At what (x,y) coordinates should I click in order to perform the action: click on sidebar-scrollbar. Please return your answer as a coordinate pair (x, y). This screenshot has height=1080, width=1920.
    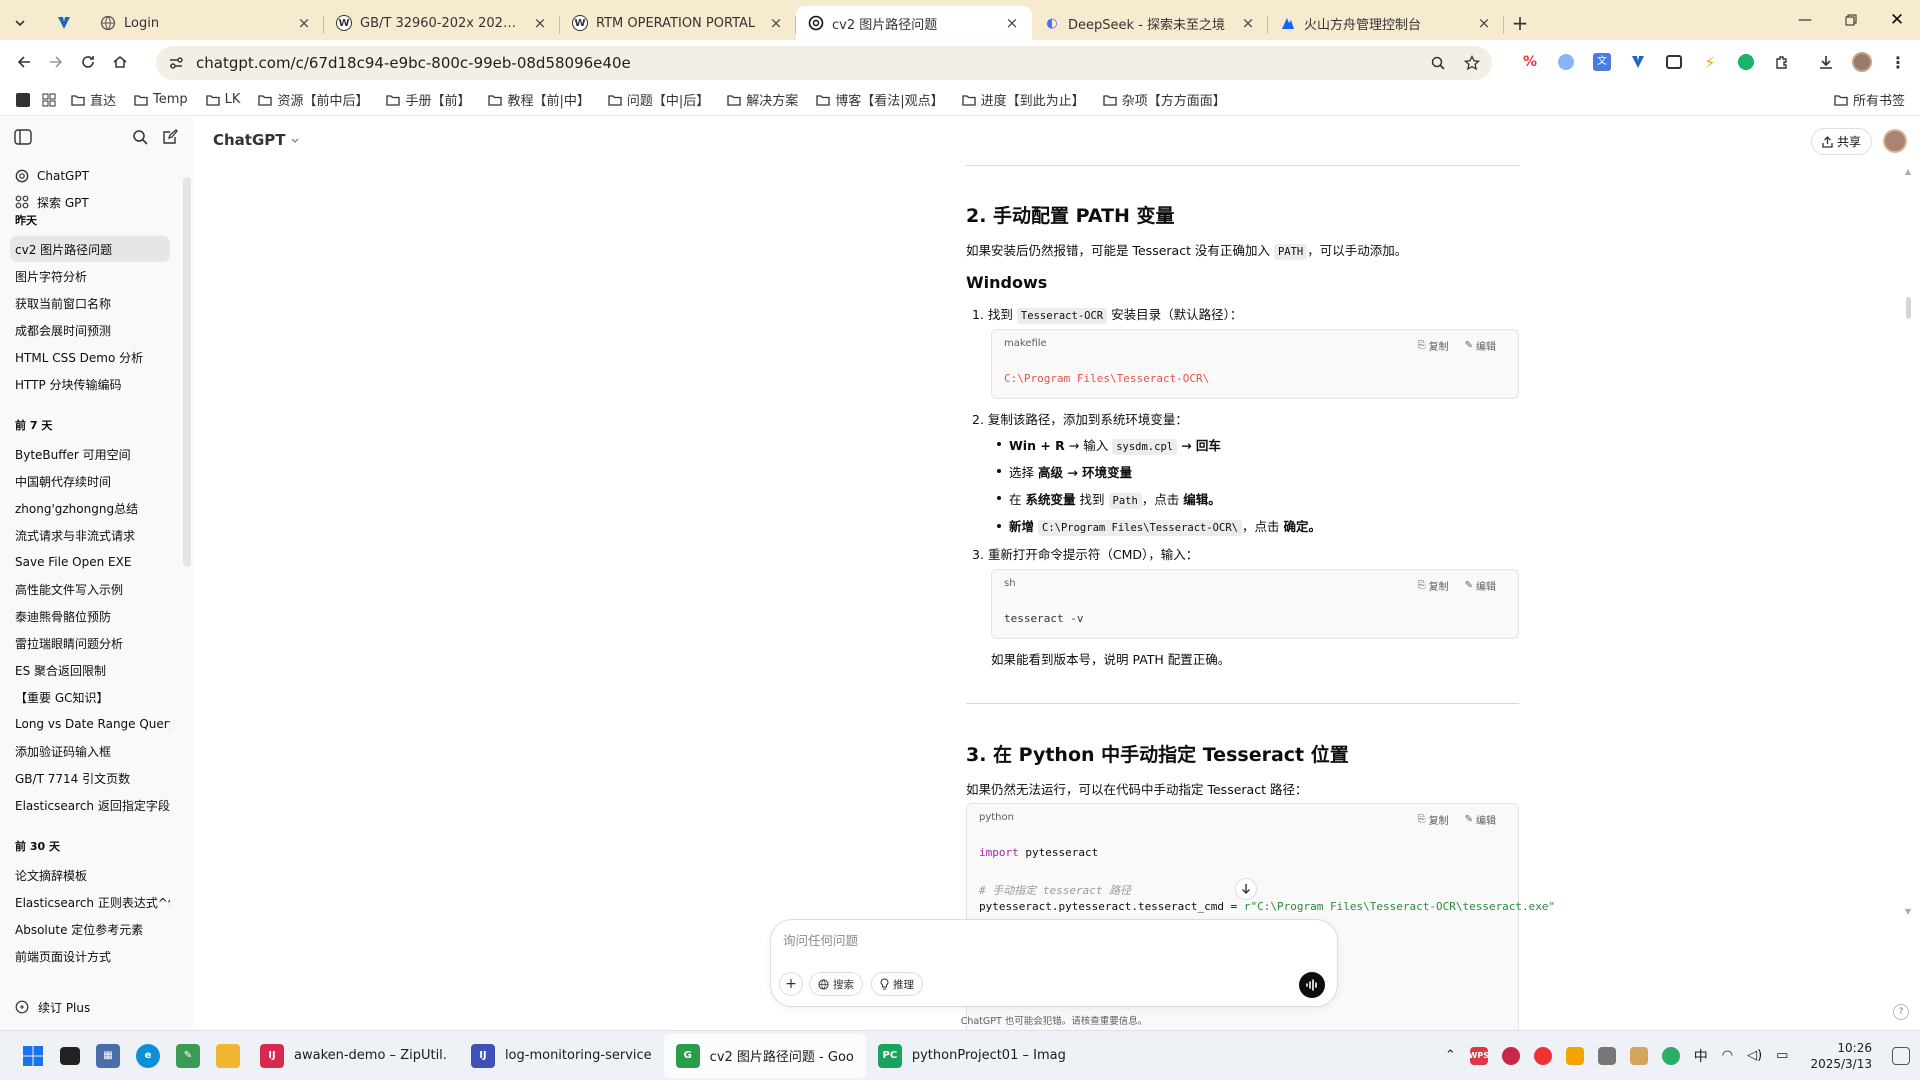
    Looking at the image, I should click on (187, 372).